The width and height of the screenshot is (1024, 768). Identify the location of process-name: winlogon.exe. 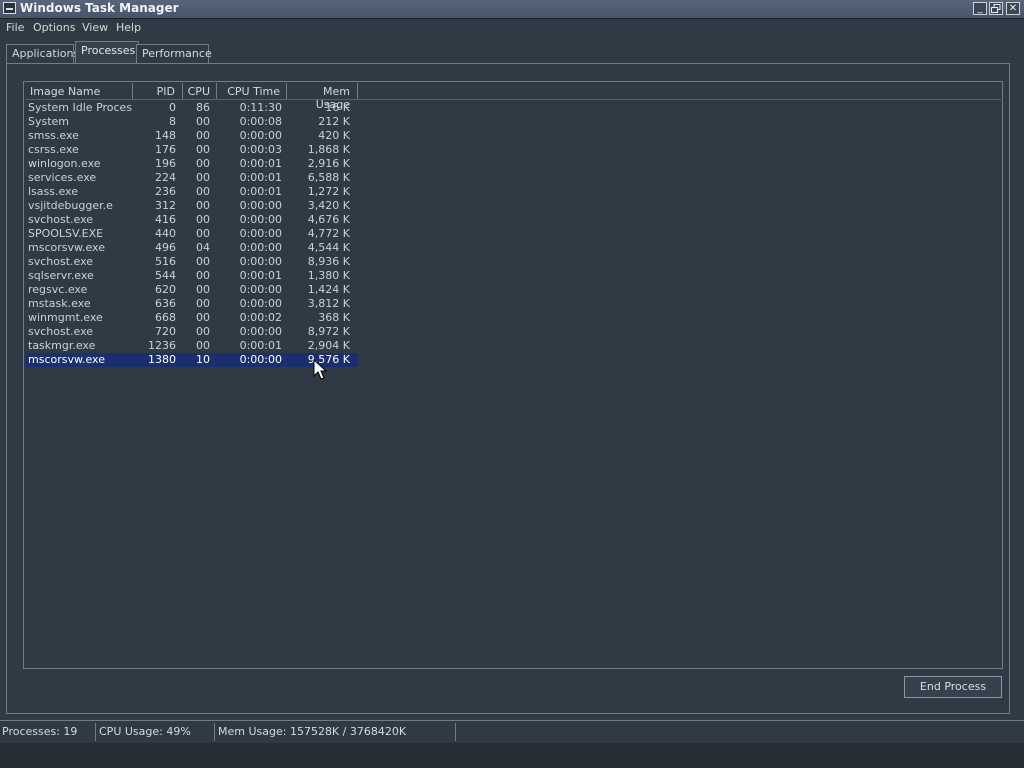
(64, 163).